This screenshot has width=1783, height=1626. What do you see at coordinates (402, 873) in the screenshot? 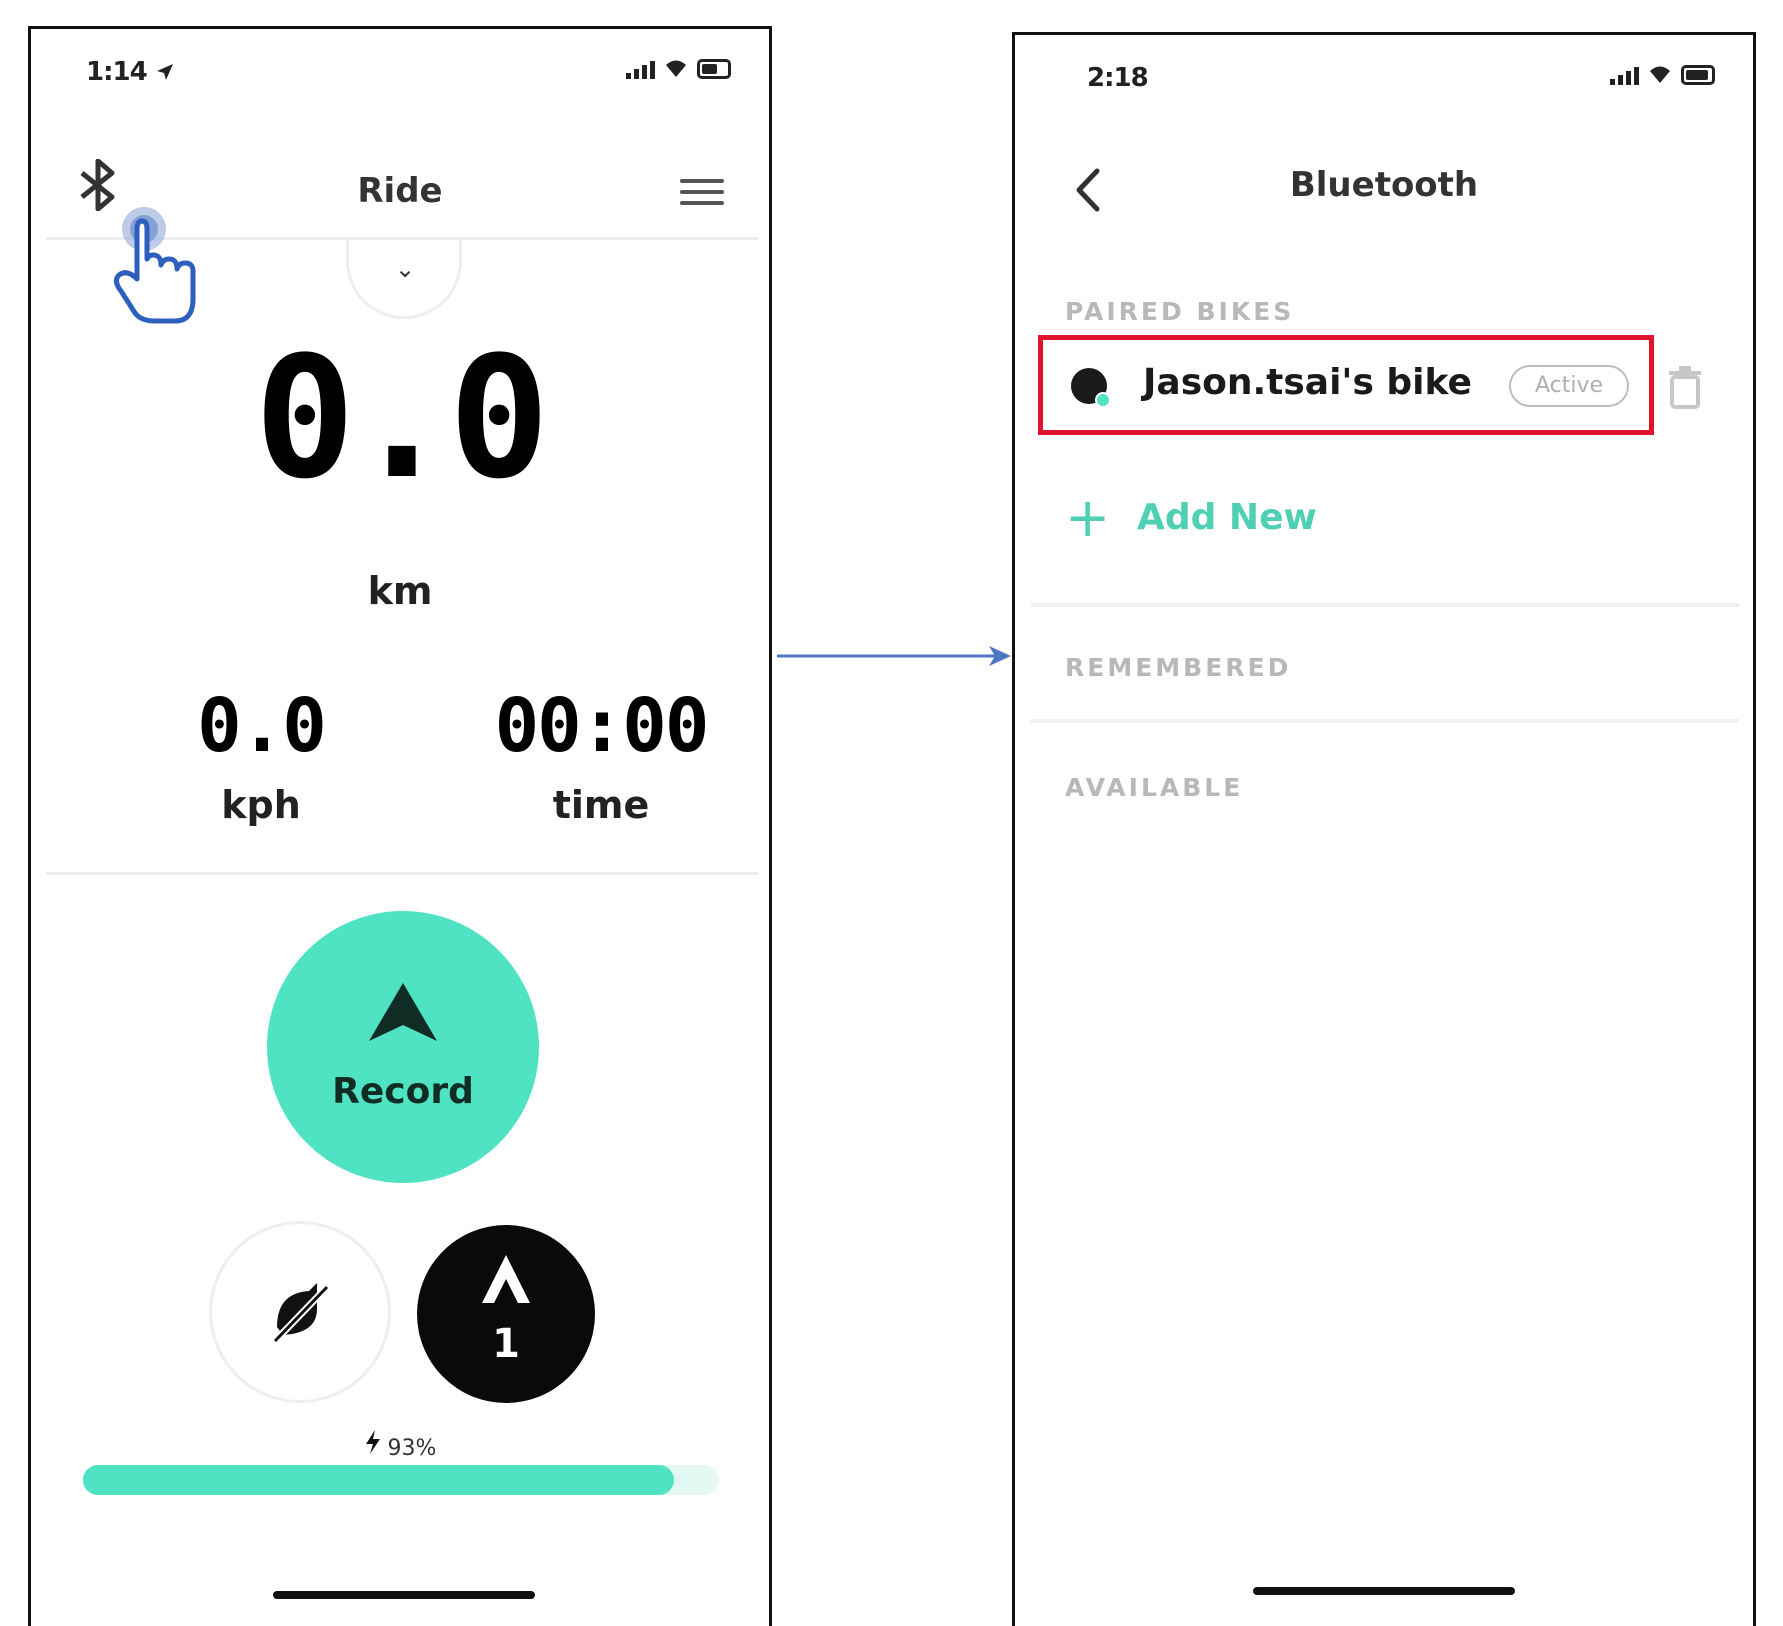
I see `stats-divider` at bounding box center [402, 873].